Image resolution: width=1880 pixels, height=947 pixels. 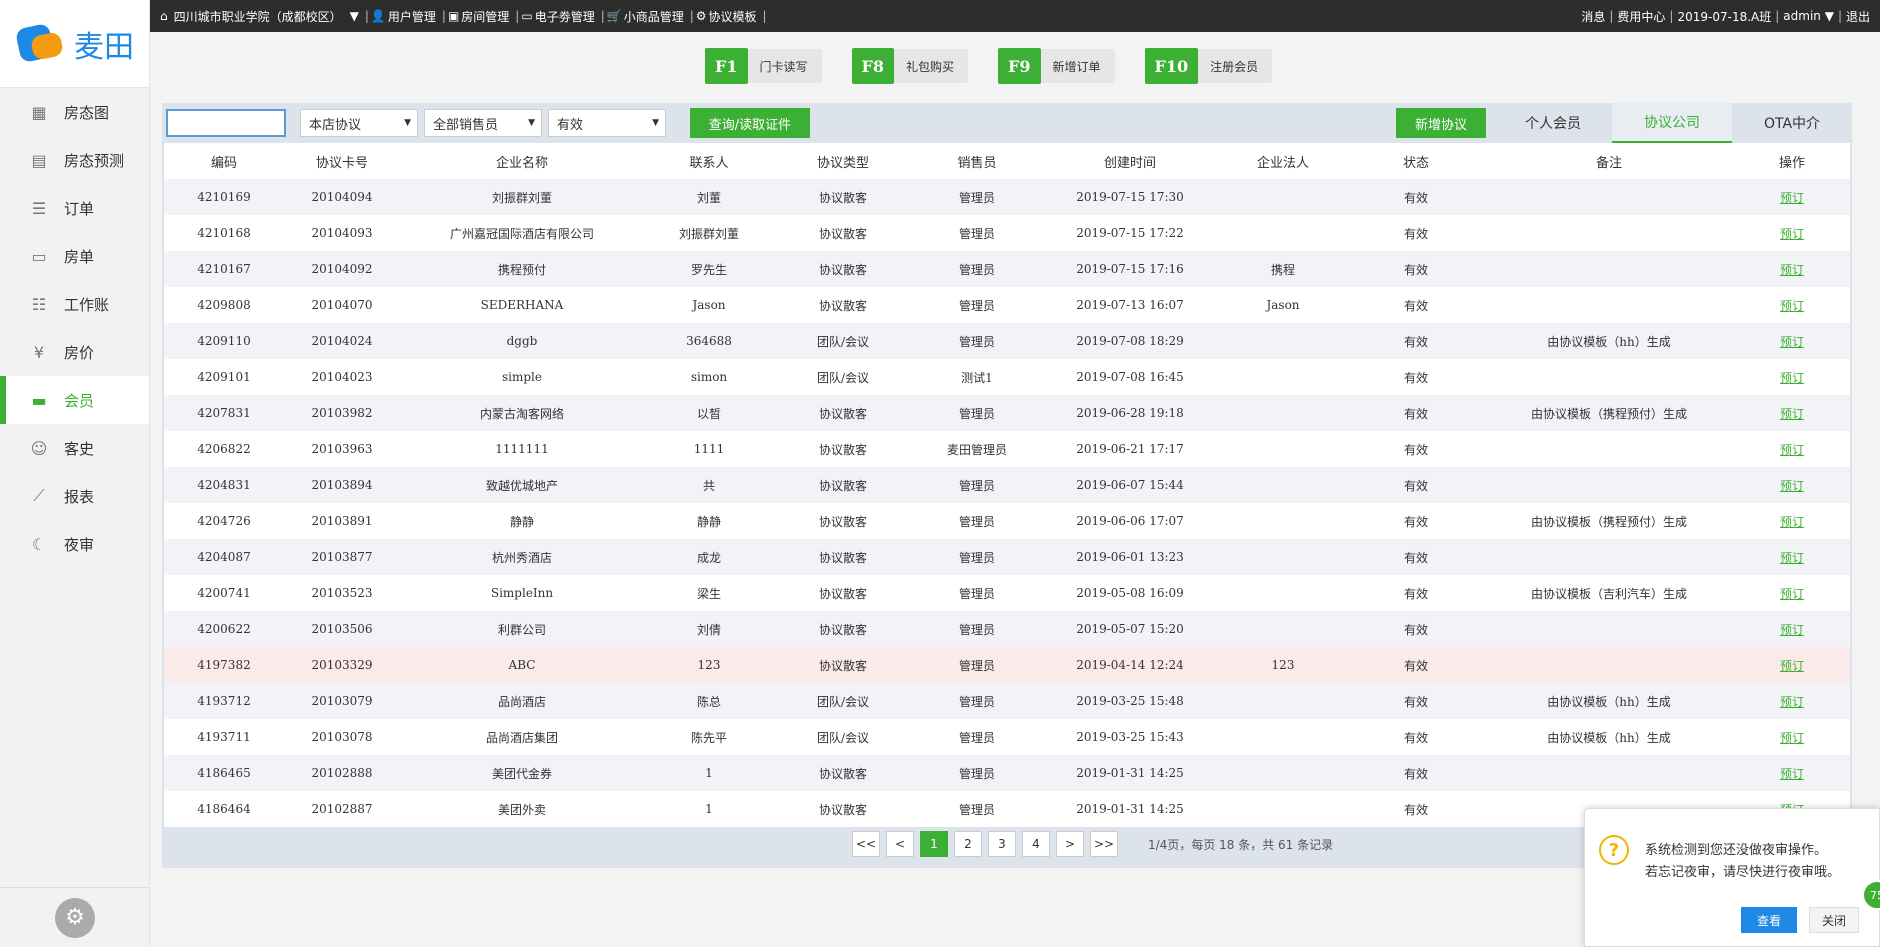 What do you see at coordinates (522, 161) in the screenshot?
I see `column-header: 企业名称` at bounding box center [522, 161].